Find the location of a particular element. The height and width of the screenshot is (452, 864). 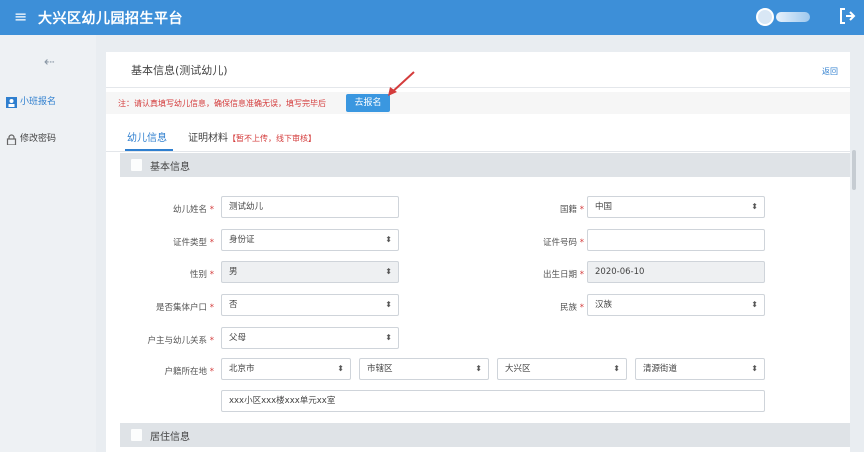

section-header-residence-info: 居住信息 is located at coordinates (485, 435).